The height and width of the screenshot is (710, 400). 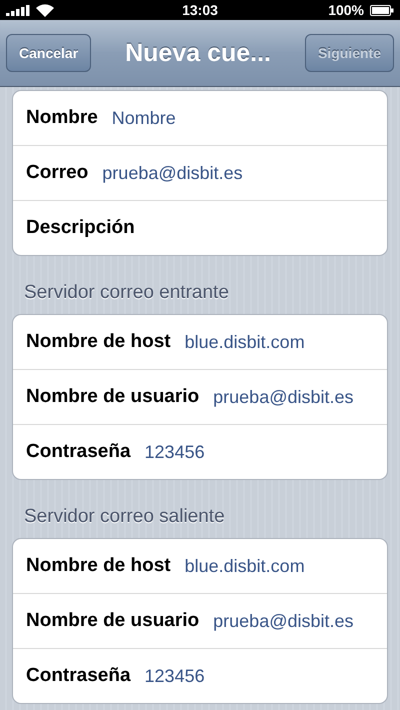 What do you see at coordinates (80, 228) in the screenshot?
I see `field-label: Descripción` at bounding box center [80, 228].